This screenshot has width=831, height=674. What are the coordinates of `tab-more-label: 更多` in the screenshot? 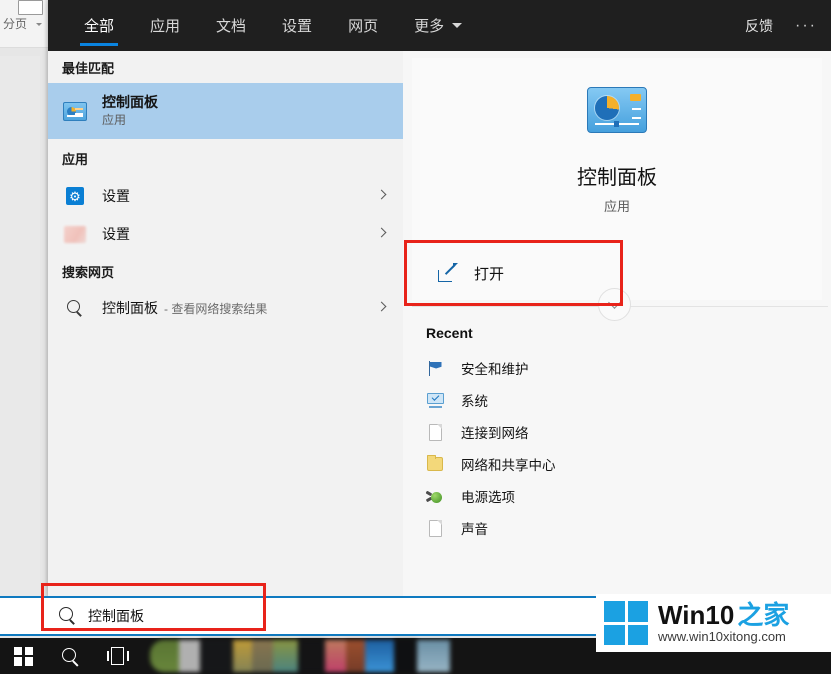 It's located at (429, 26).